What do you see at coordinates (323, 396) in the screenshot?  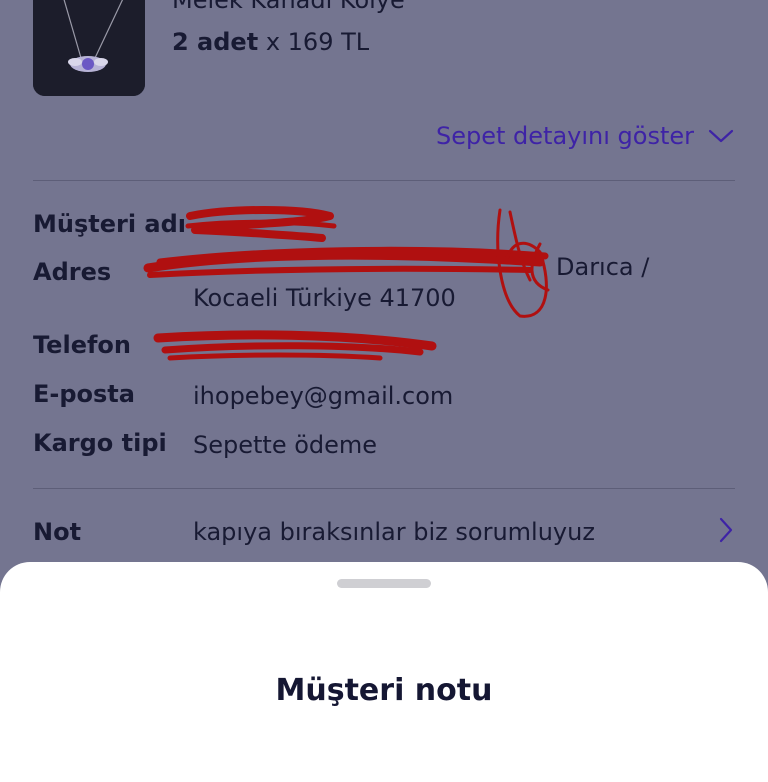 I see `email-value: ihopebey@gmail.com` at bounding box center [323, 396].